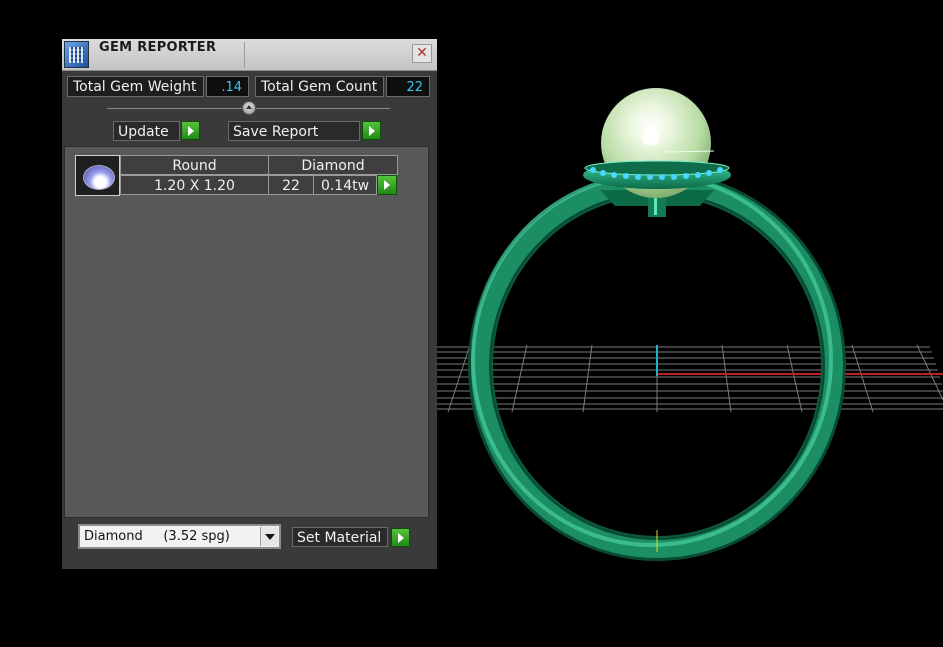 The width and height of the screenshot is (943, 647). Describe the element at coordinates (422, 53) in the screenshot. I see `close-icon: ✕` at that location.